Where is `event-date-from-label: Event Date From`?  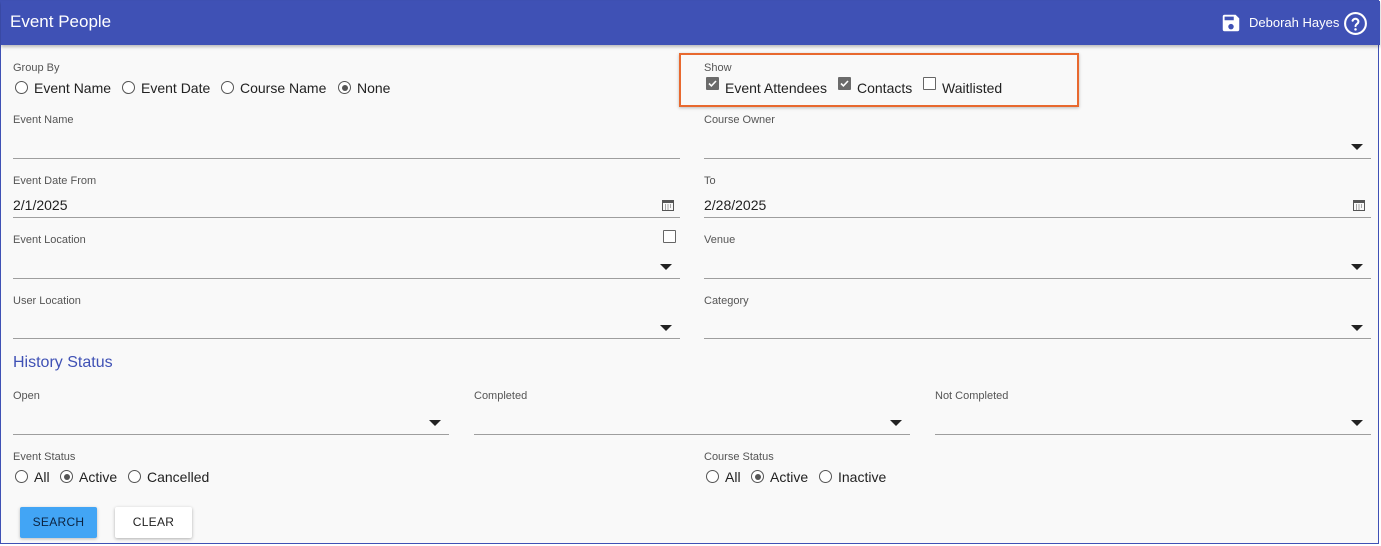
event-date-from-label: Event Date From is located at coordinates (55, 181).